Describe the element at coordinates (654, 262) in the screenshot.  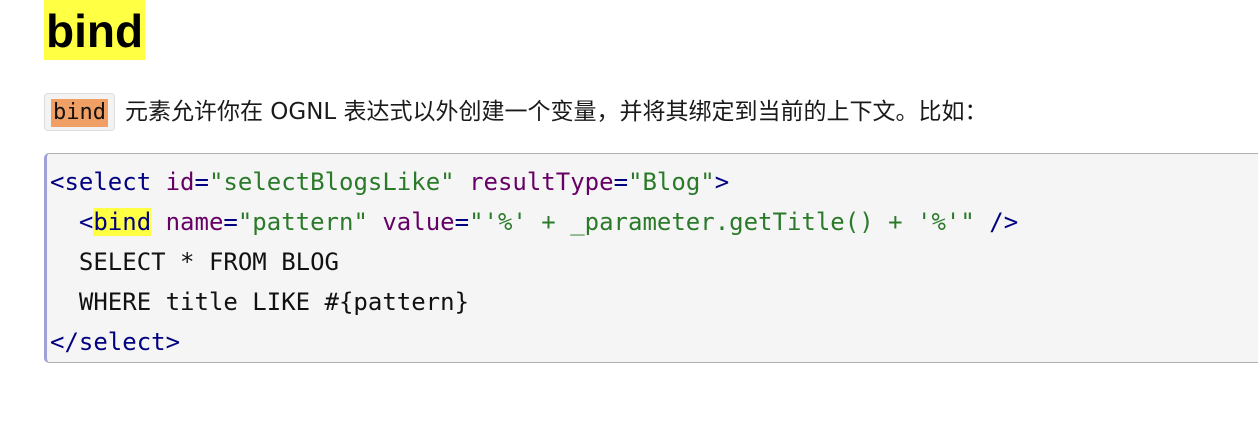
I see `code-line: SELECT * FROM BLOG` at that location.